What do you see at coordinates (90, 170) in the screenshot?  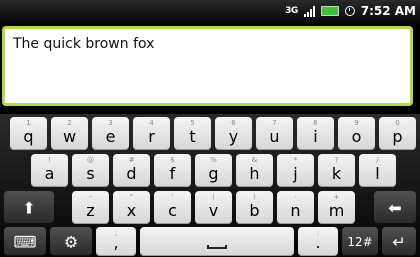 I see `key-s: @ s` at bounding box center [90, 170].